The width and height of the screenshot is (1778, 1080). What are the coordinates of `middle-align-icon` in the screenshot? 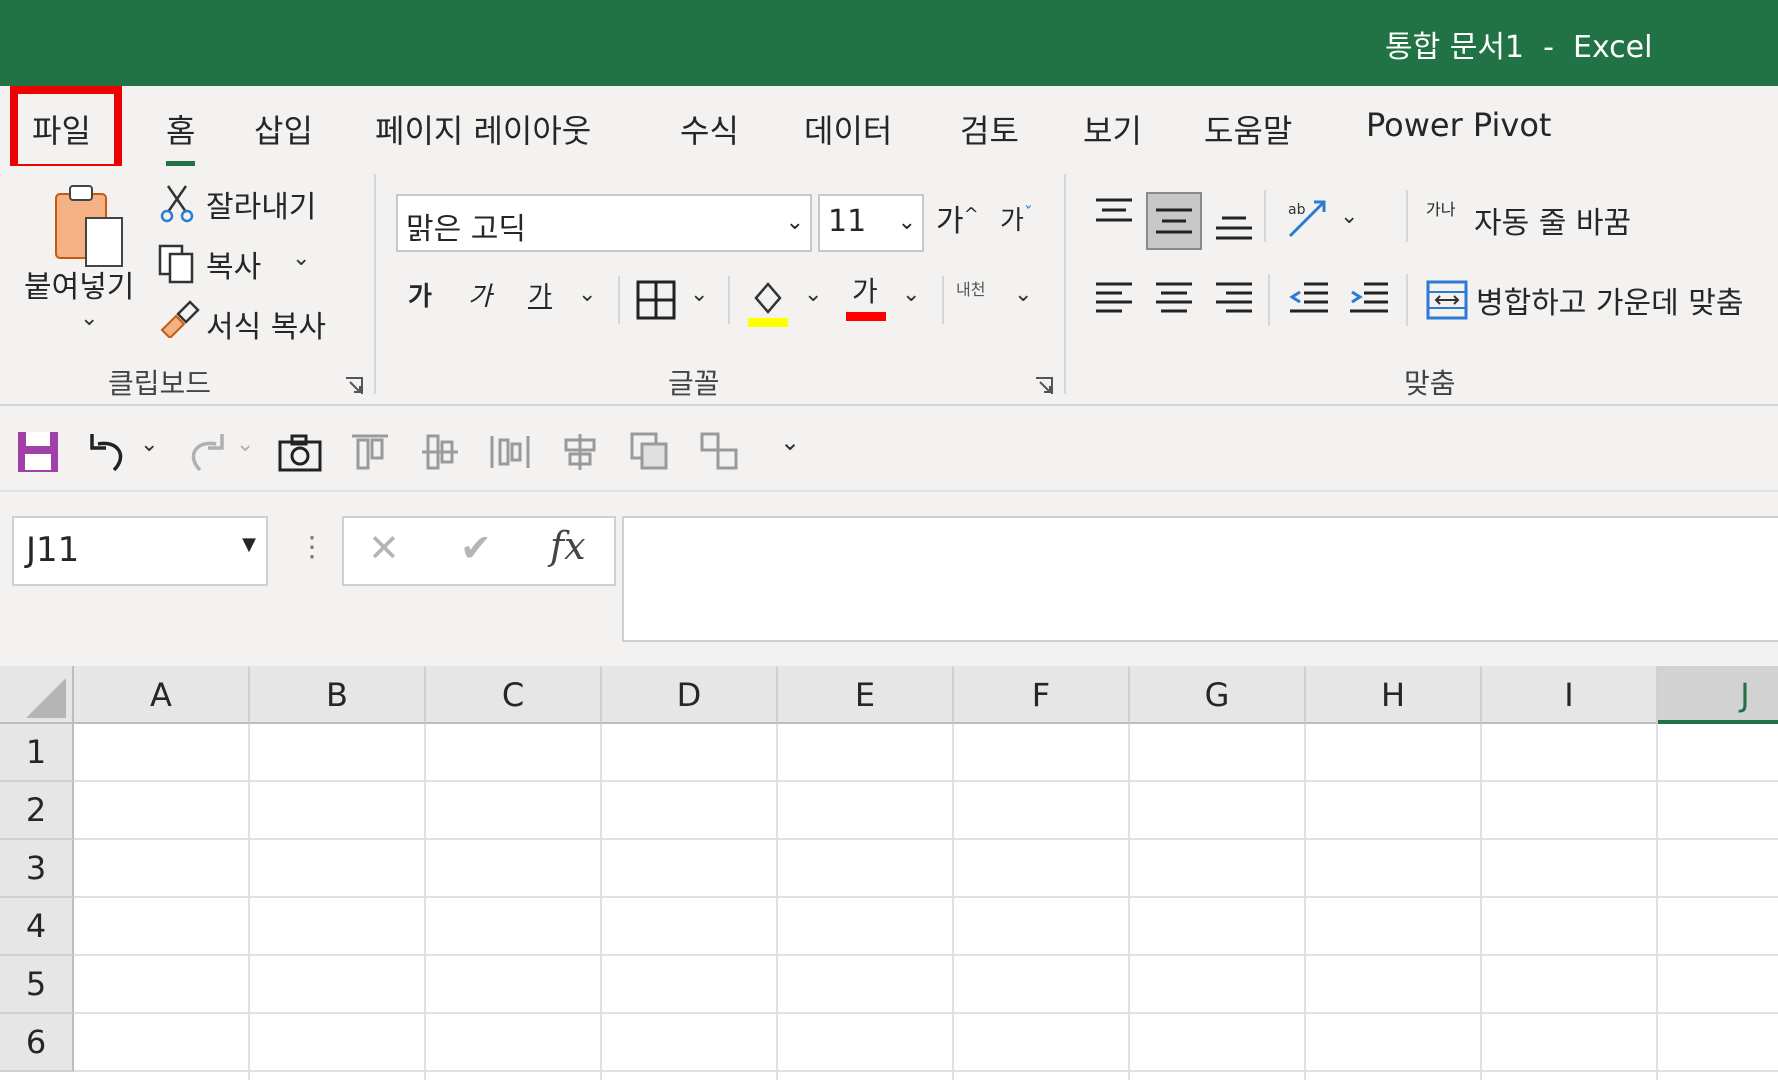 It's located at (1174, 221).